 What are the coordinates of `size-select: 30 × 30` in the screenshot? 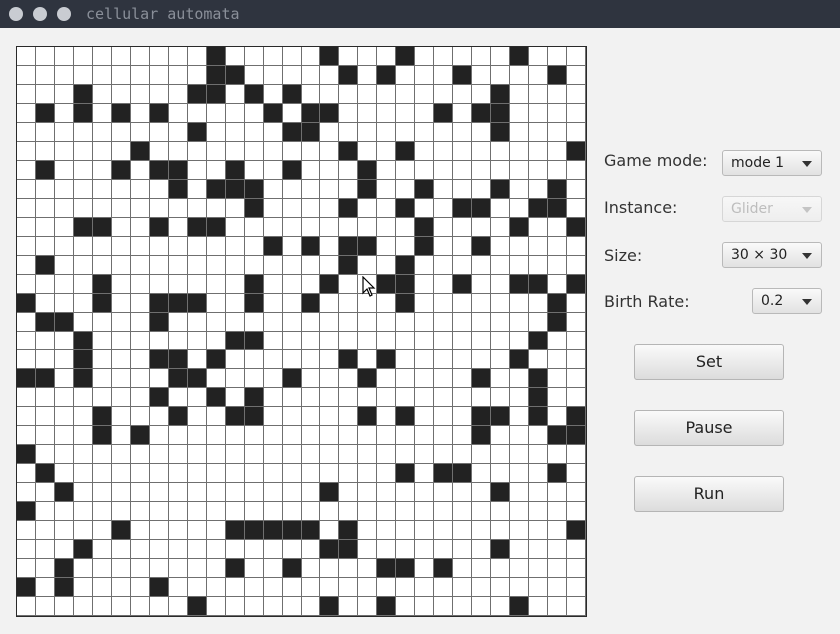 It's located at (772, 255).